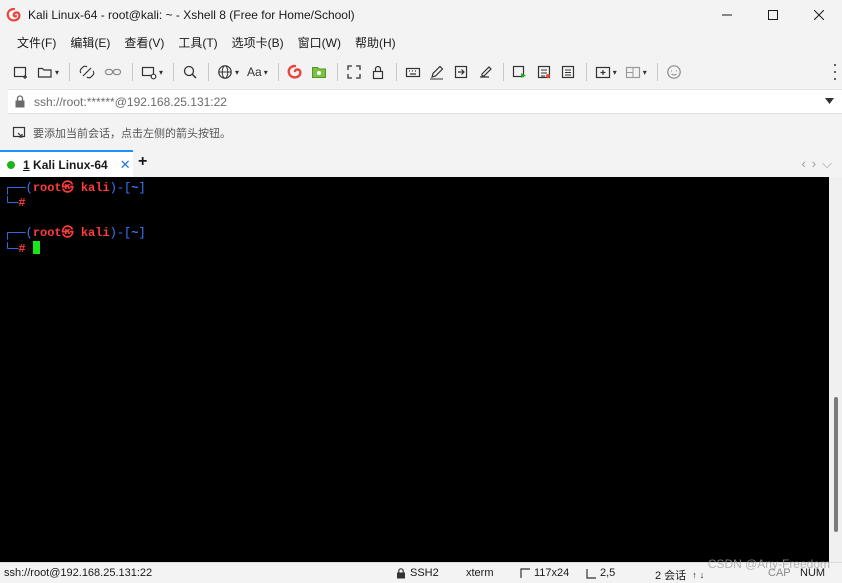  Describe the element at coordinates (26, 164) in the screenshot. I see `tab-number: 1` at that location.